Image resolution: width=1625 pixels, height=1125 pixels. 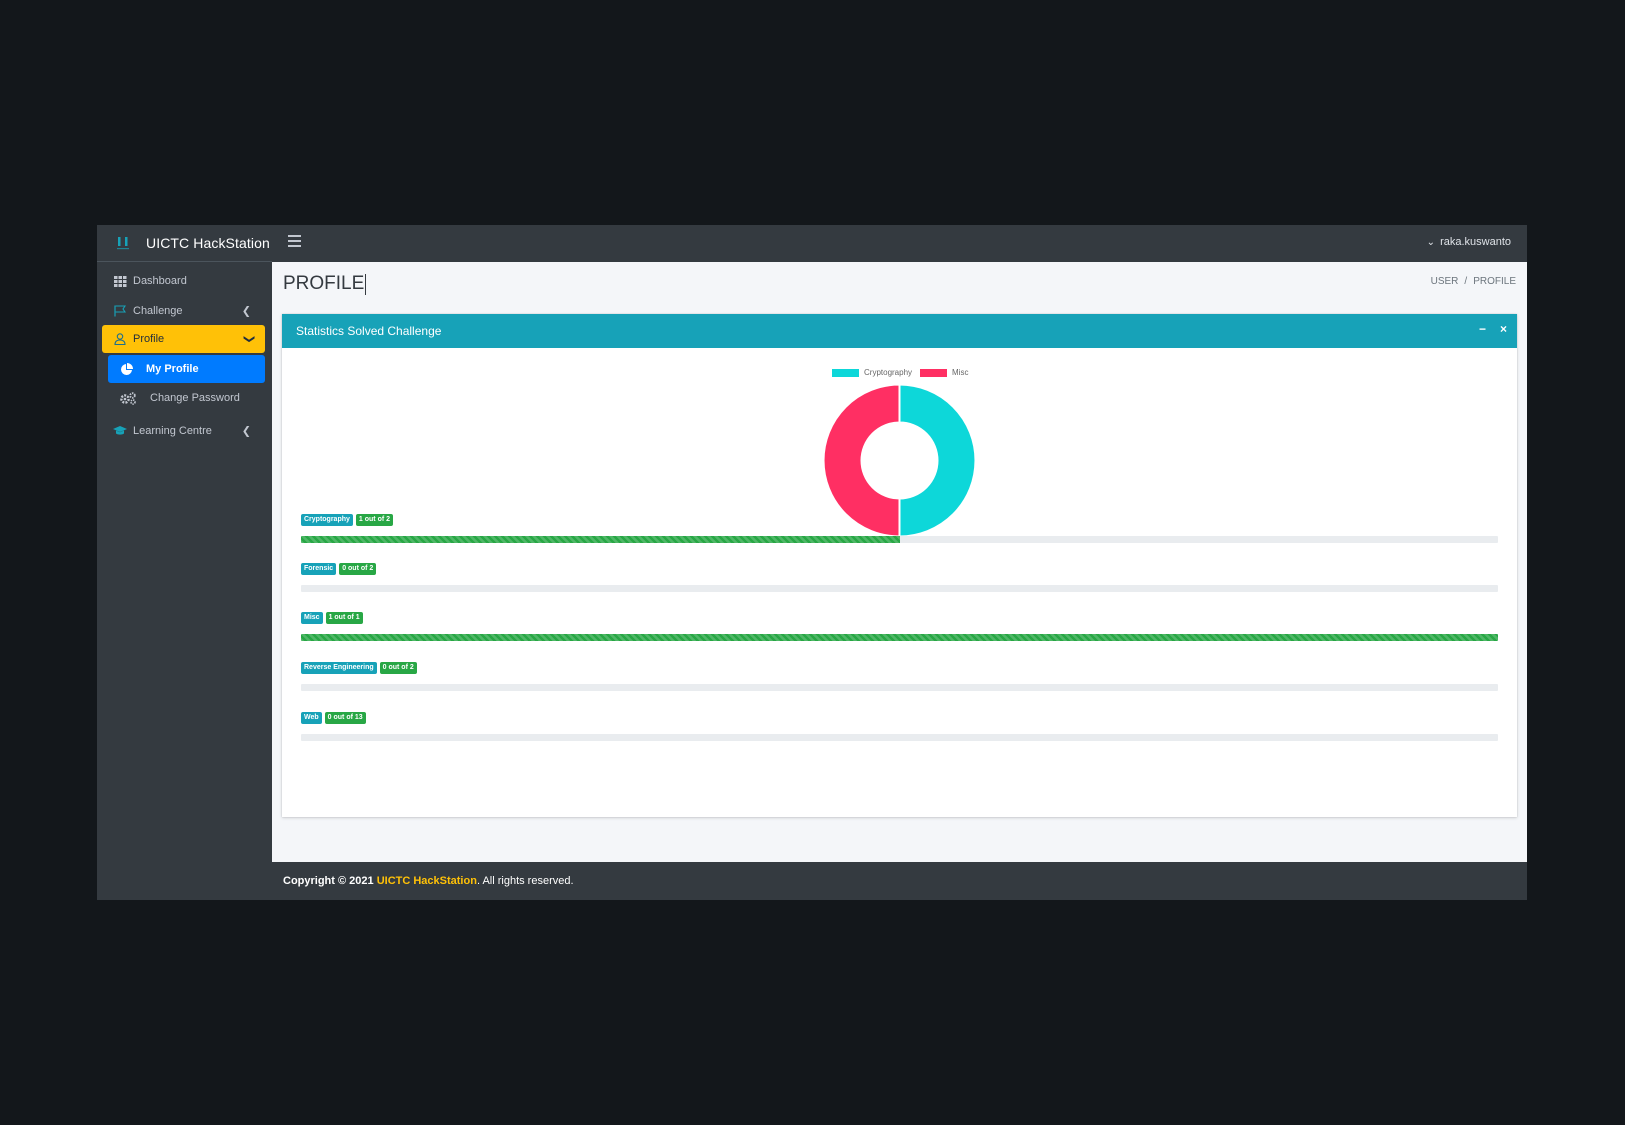 What do you see at coordinates (1482, 329) in the screenshot?
I see `minimize-icon: −` at bounding box center [1482, 329].